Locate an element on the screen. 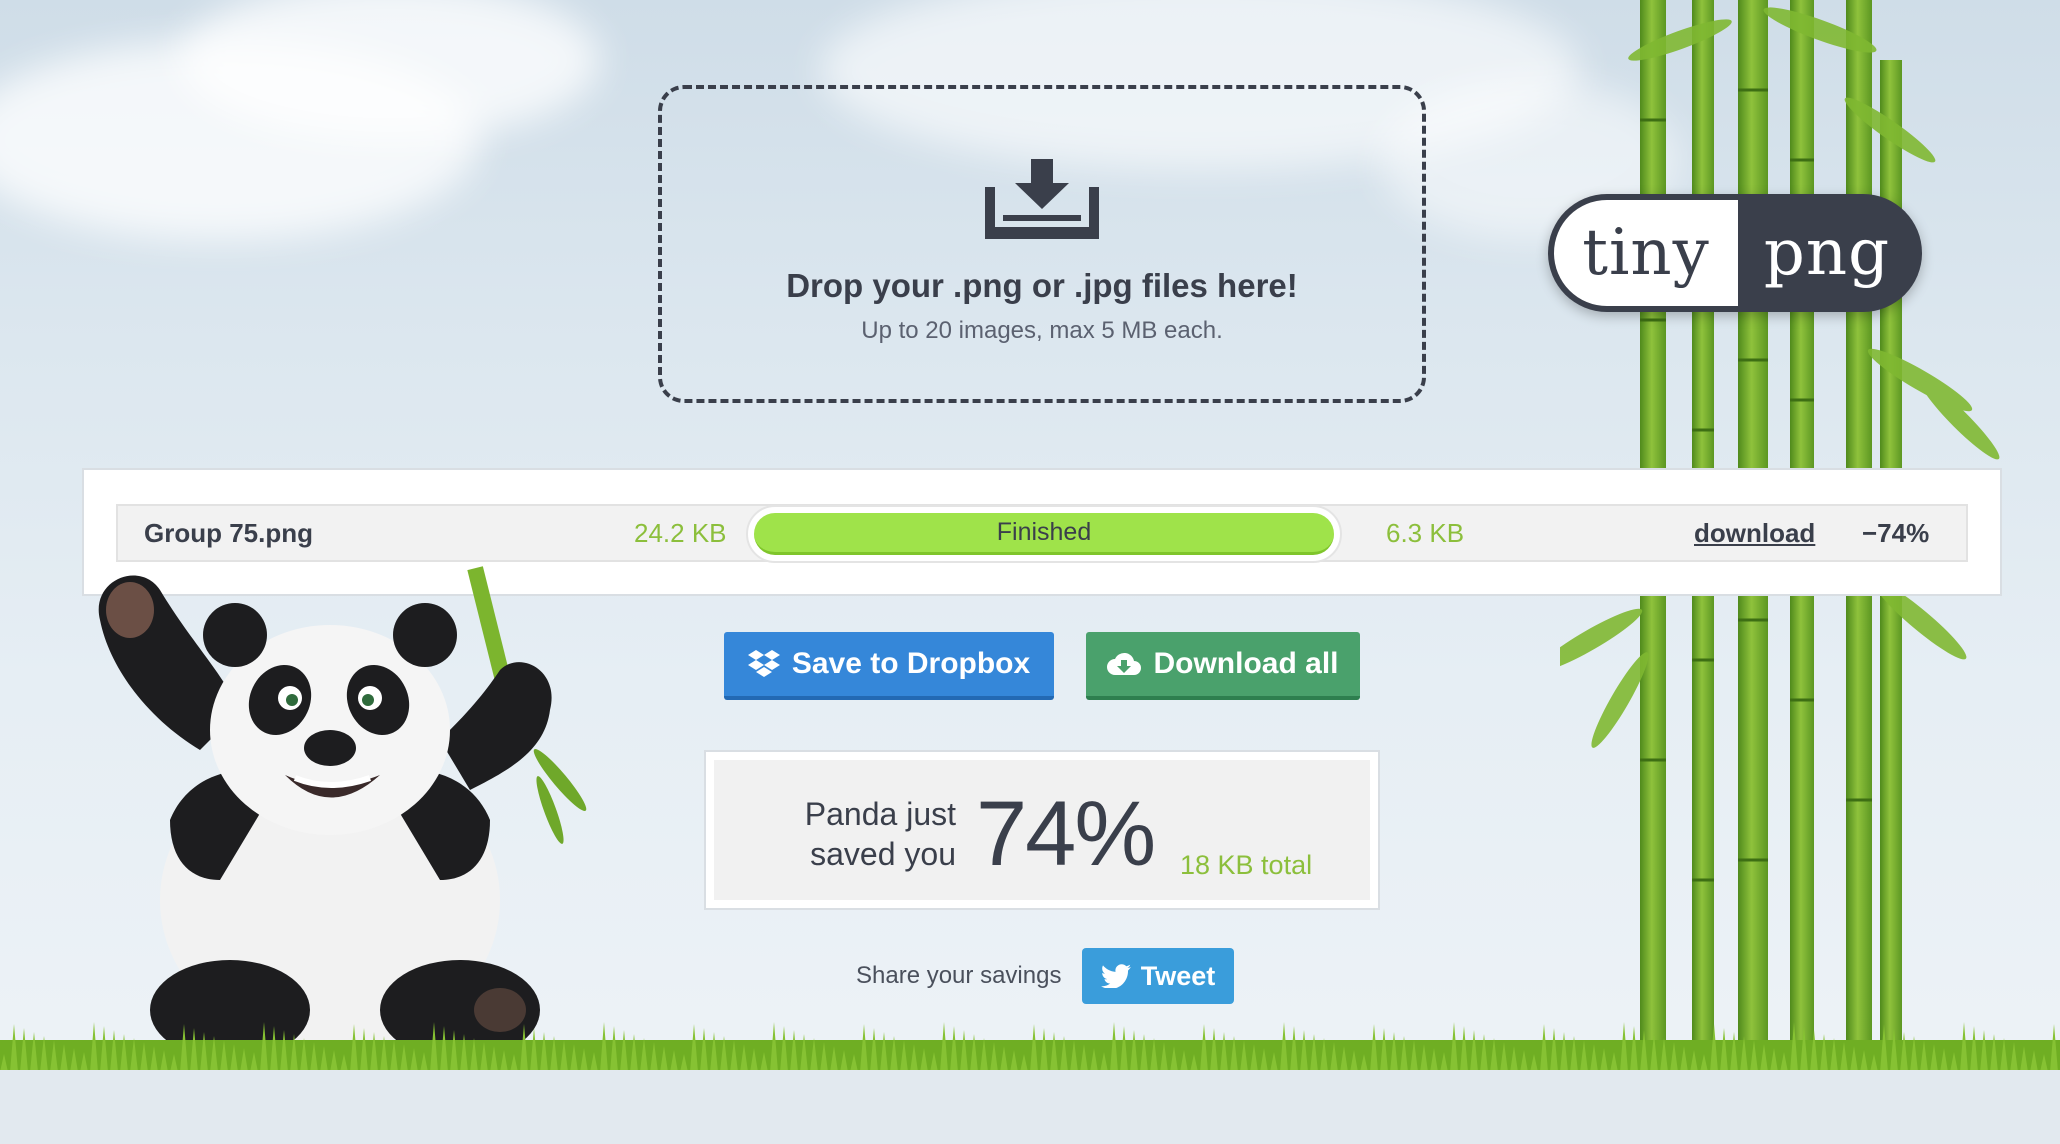 This screenshot has width=2060, height=1144. download-link: download is located at coordinates (1754, 533).